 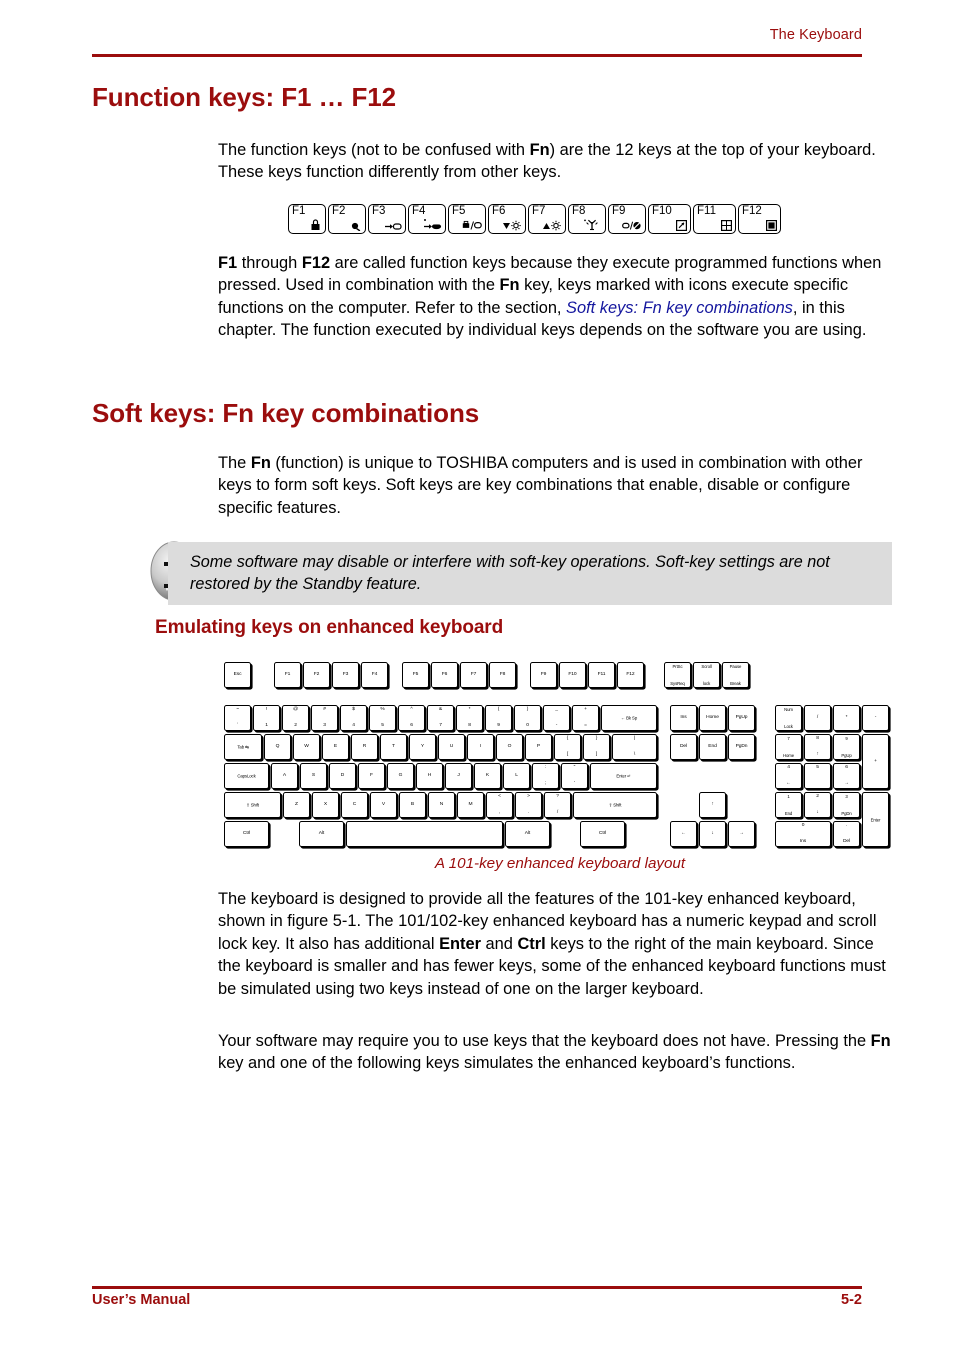 What do you see at coordinates (585, 726) in the screenshot?
I see `key-label-bottom: =` at bounding box center [585, 726].